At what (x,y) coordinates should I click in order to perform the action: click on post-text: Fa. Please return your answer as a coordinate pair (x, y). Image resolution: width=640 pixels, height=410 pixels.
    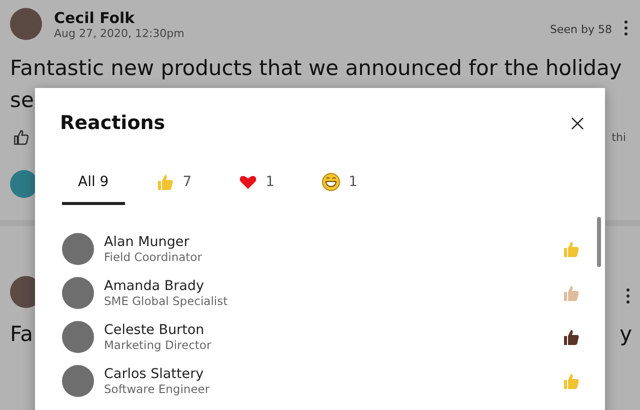
    Looking at the image, I should click on (21, 334).